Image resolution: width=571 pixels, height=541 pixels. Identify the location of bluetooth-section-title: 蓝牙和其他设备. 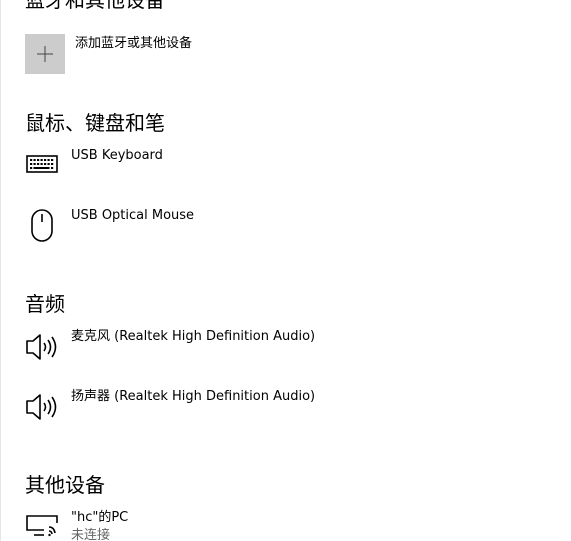
(95, 6).